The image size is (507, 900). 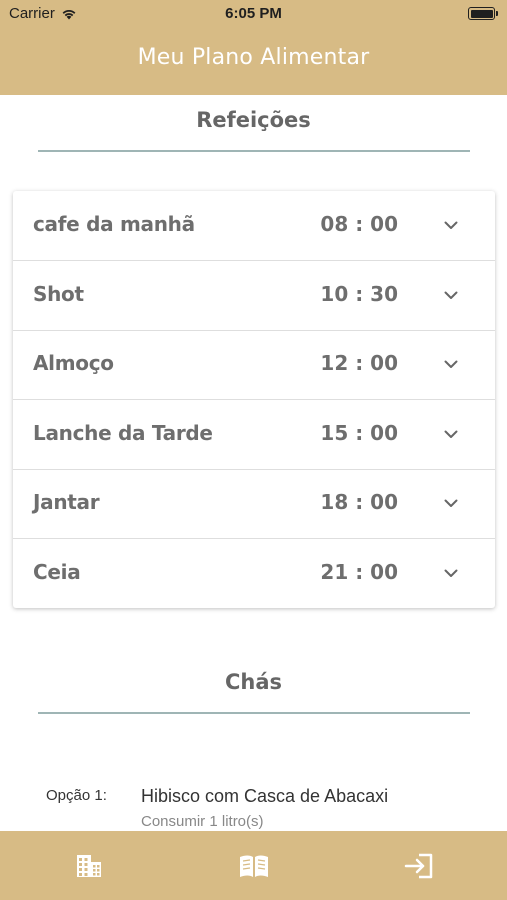 I want to click on meal-time: 12 : 00, so click(x=359, y=363).